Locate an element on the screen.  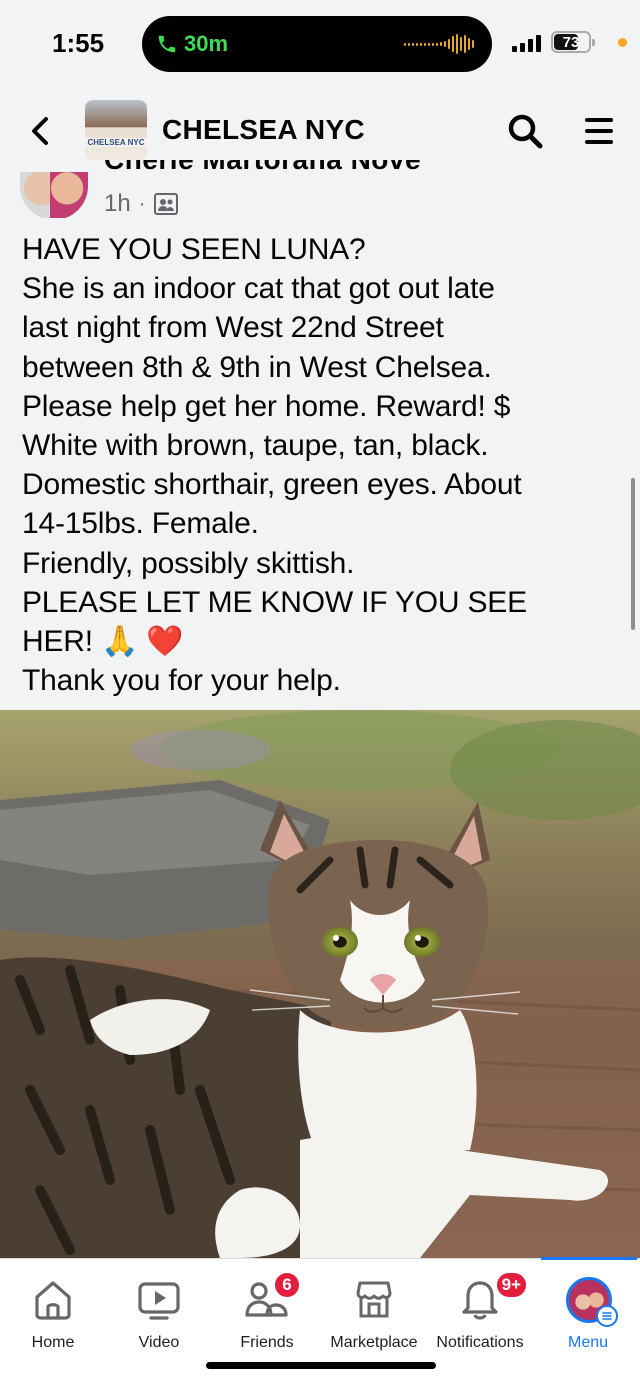
battery-percent: 73 is located at coordinates (571, 42).